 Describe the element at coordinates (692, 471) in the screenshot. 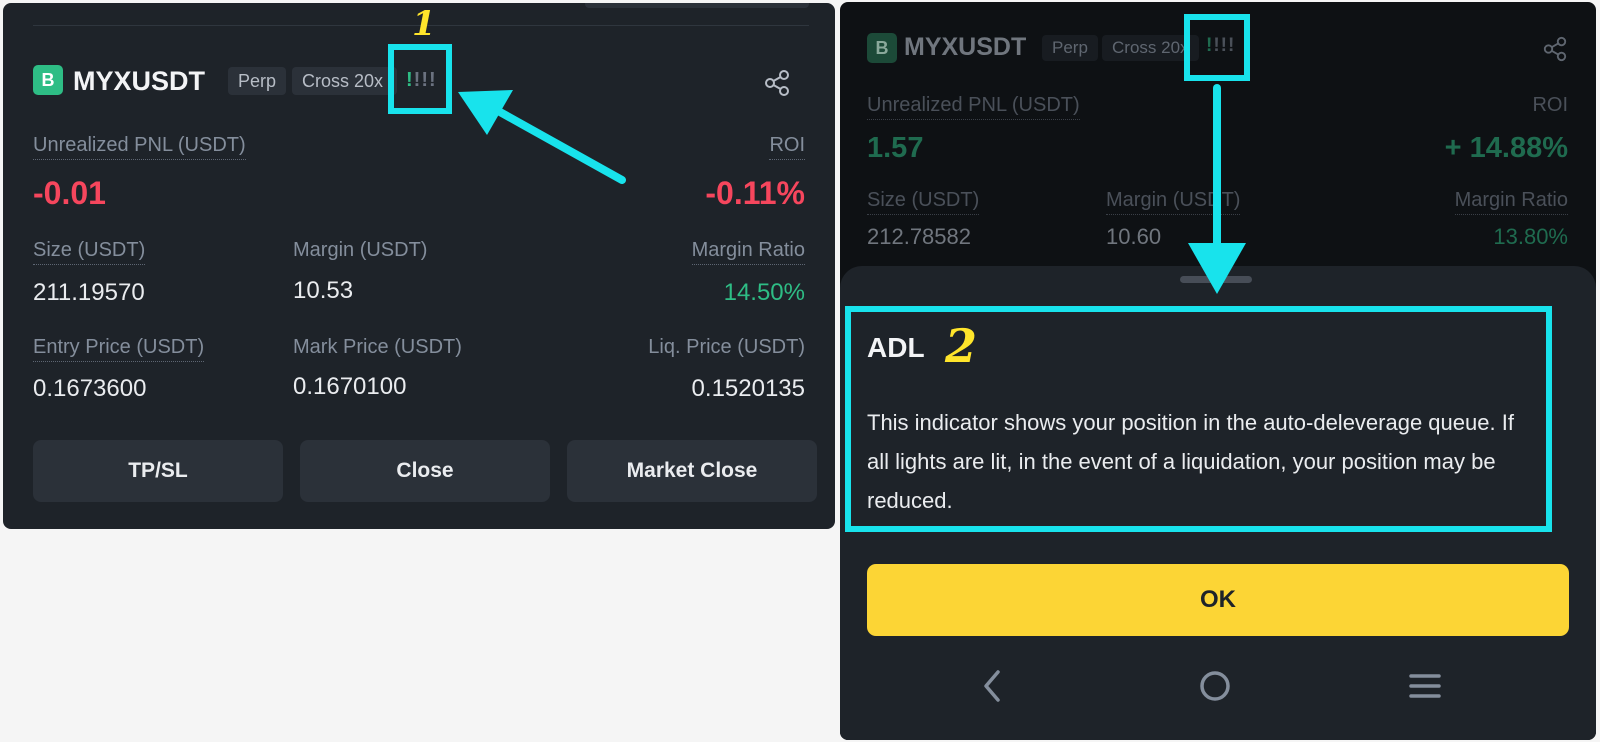

I see `market-close-button: Market Close` at that location.